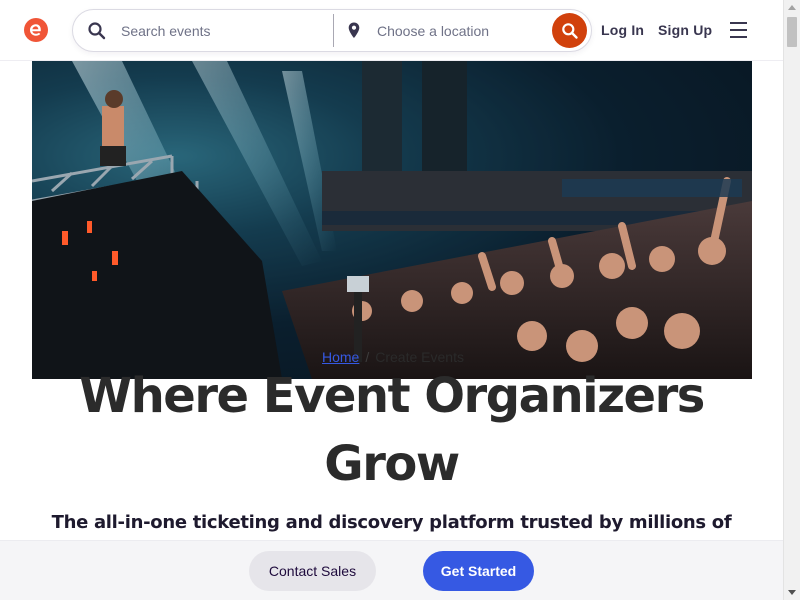 Image resolution: width=800 pixels, height=600 pixels. Describe the element at coordinates (391, 570) in the screenshot. I see `sticky-cta-bar: Contact Sales Get Started` at that location.